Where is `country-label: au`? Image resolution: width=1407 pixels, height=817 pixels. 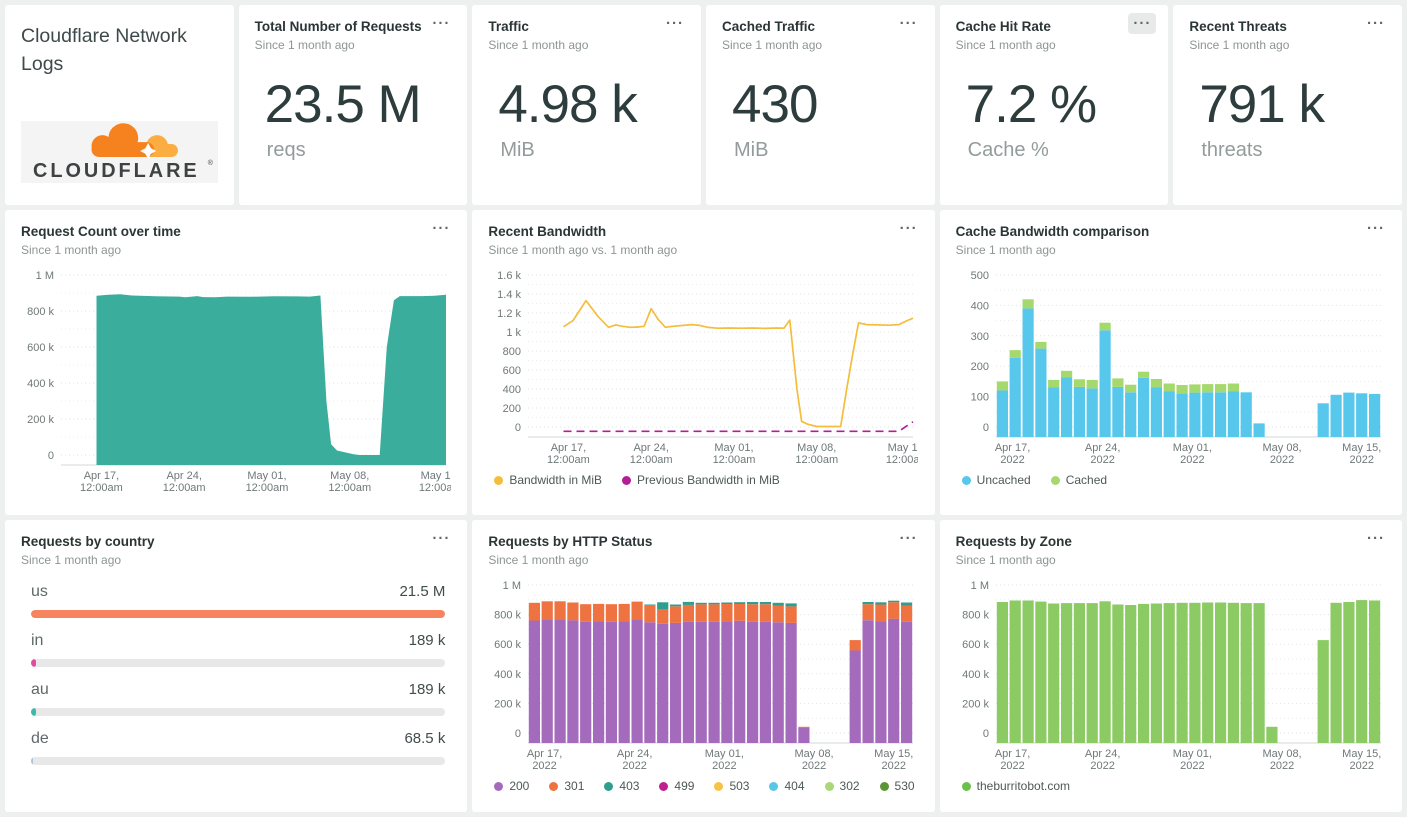
country-label: au is located at coordinates (40, 690).